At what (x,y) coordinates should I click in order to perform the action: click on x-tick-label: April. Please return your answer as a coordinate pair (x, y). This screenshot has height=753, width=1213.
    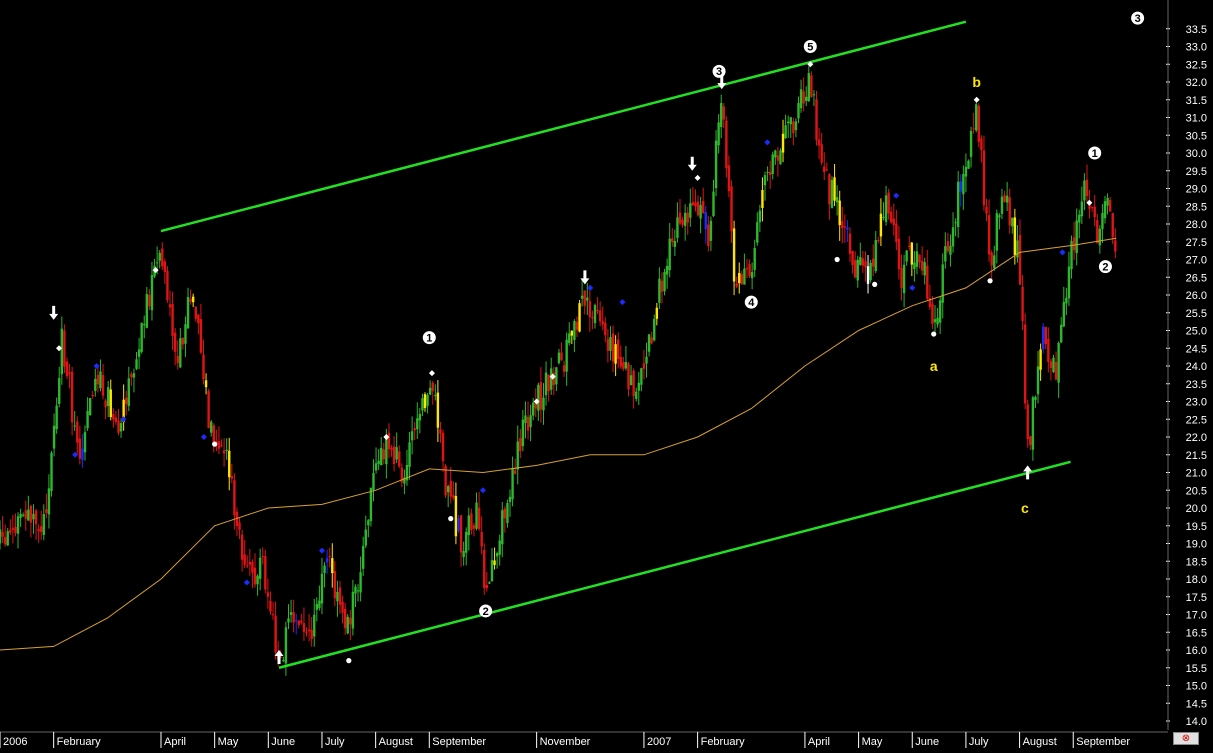
    Looking at the image, I should click on (175, 742).